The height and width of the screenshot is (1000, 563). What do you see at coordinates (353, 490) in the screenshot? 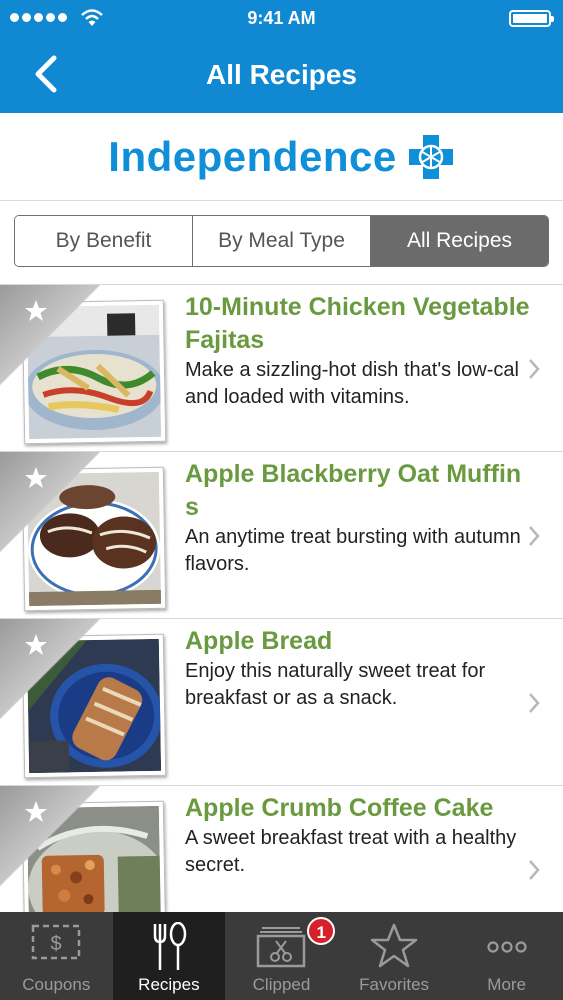
I see `recipe-title: Apple Blackberry Oat Muffins` at bounding box center [353, 490].